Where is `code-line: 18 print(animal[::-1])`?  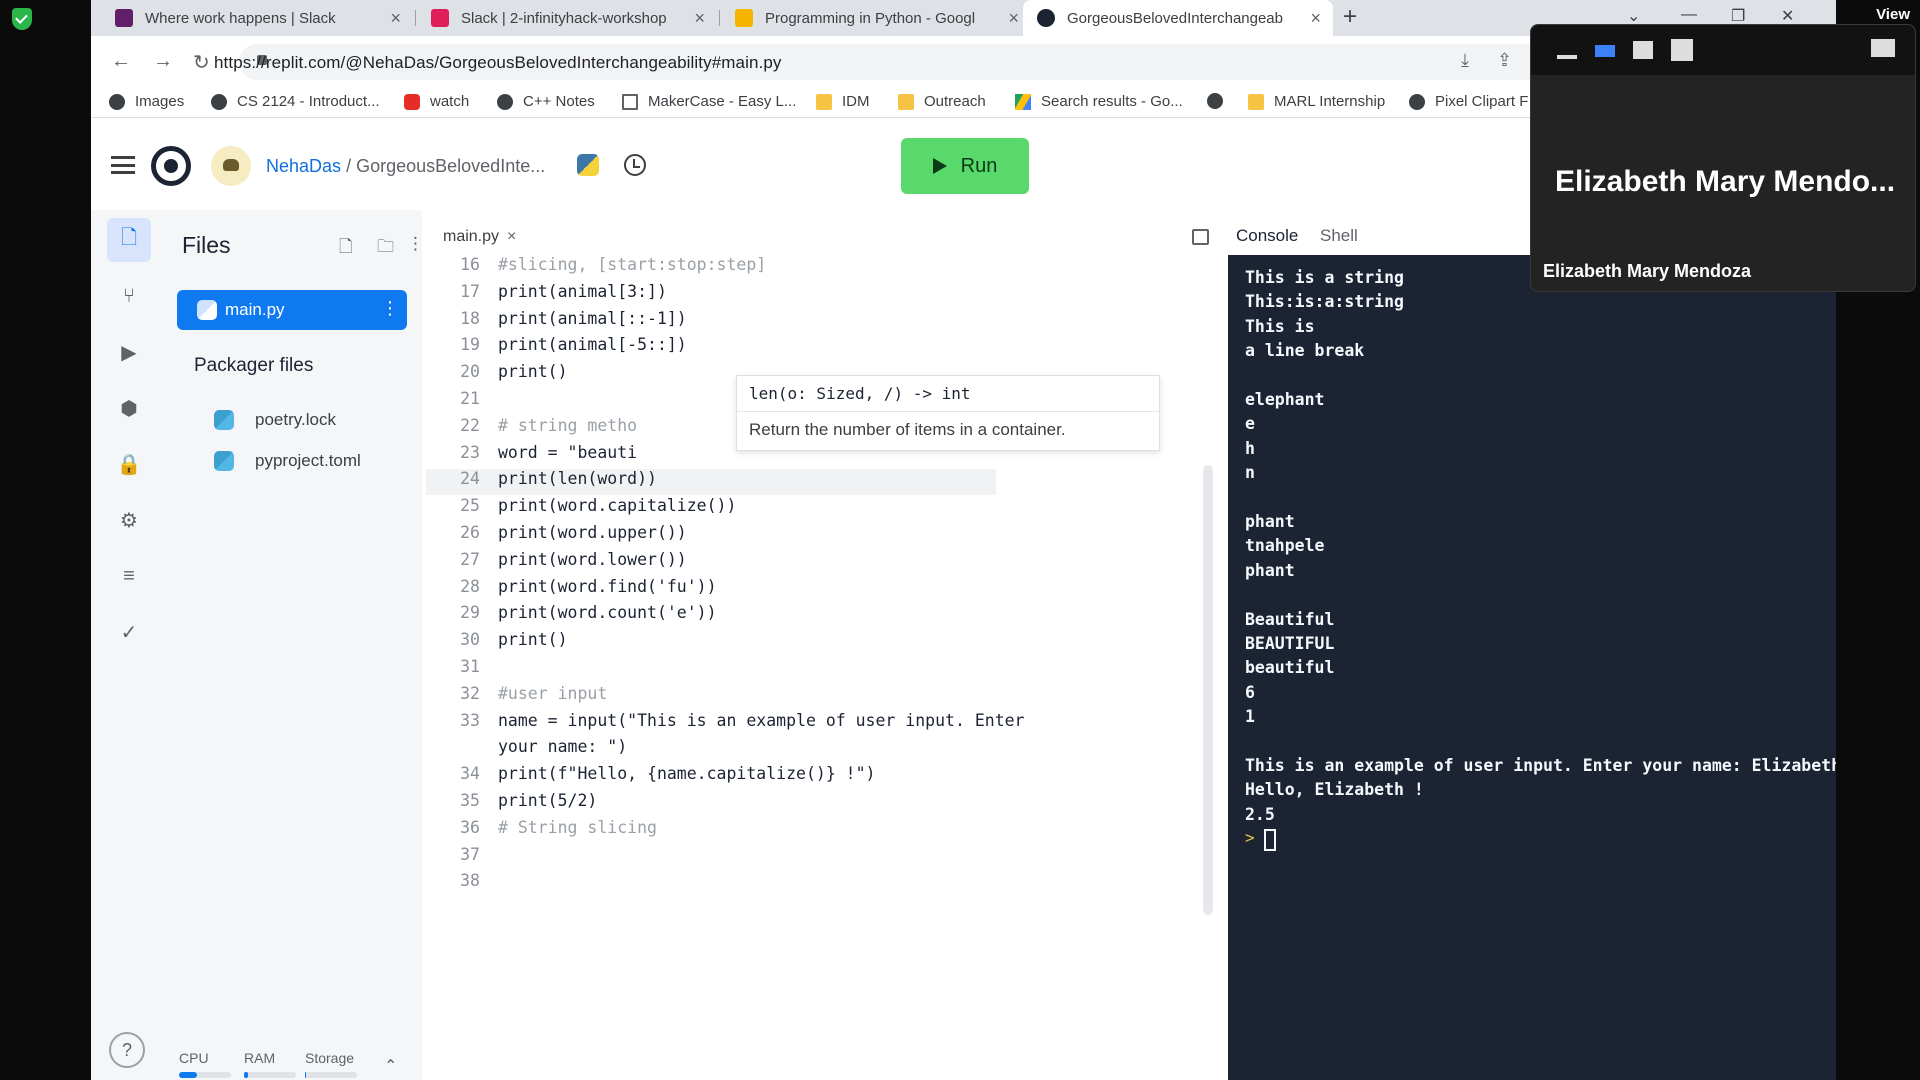 code-line: 18 print(animal[::-1]) is located at coordinates (711, 322).